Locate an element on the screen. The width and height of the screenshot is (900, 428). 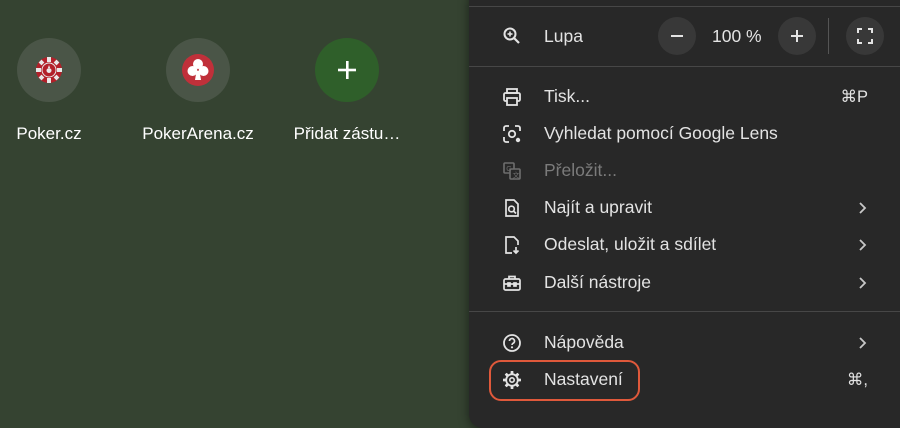
toolbox-icon is located at coordinates (512, 283).